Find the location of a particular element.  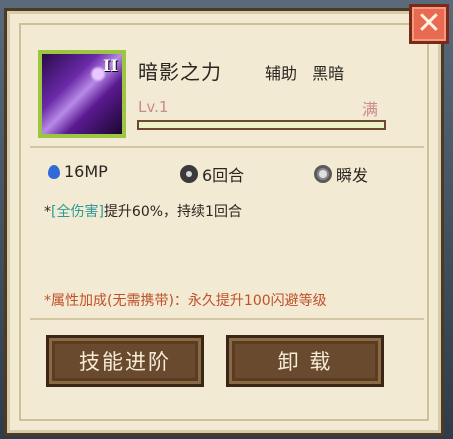

desc-prefix: * is located at coordinates (47, 212).